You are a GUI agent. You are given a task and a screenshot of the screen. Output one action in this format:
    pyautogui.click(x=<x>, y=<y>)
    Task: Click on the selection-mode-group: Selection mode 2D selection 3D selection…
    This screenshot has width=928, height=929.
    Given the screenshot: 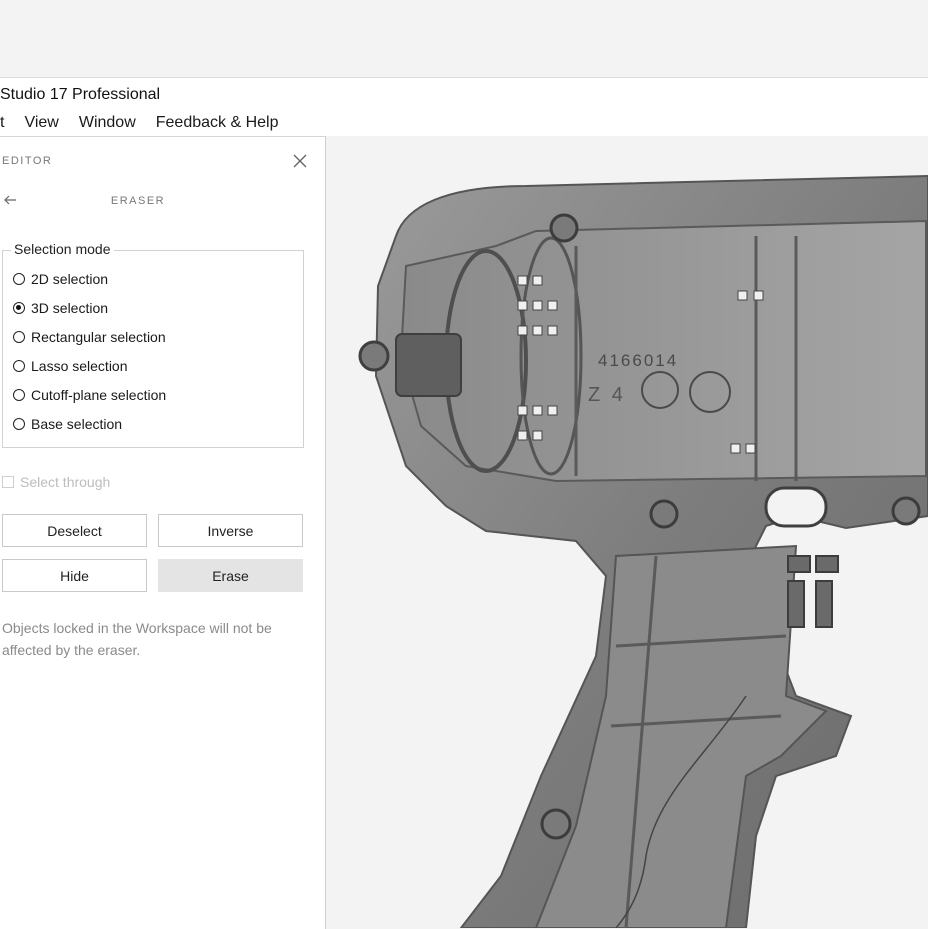 What is the action you would take?
    pyautogui.click(x=153, y=344)
    